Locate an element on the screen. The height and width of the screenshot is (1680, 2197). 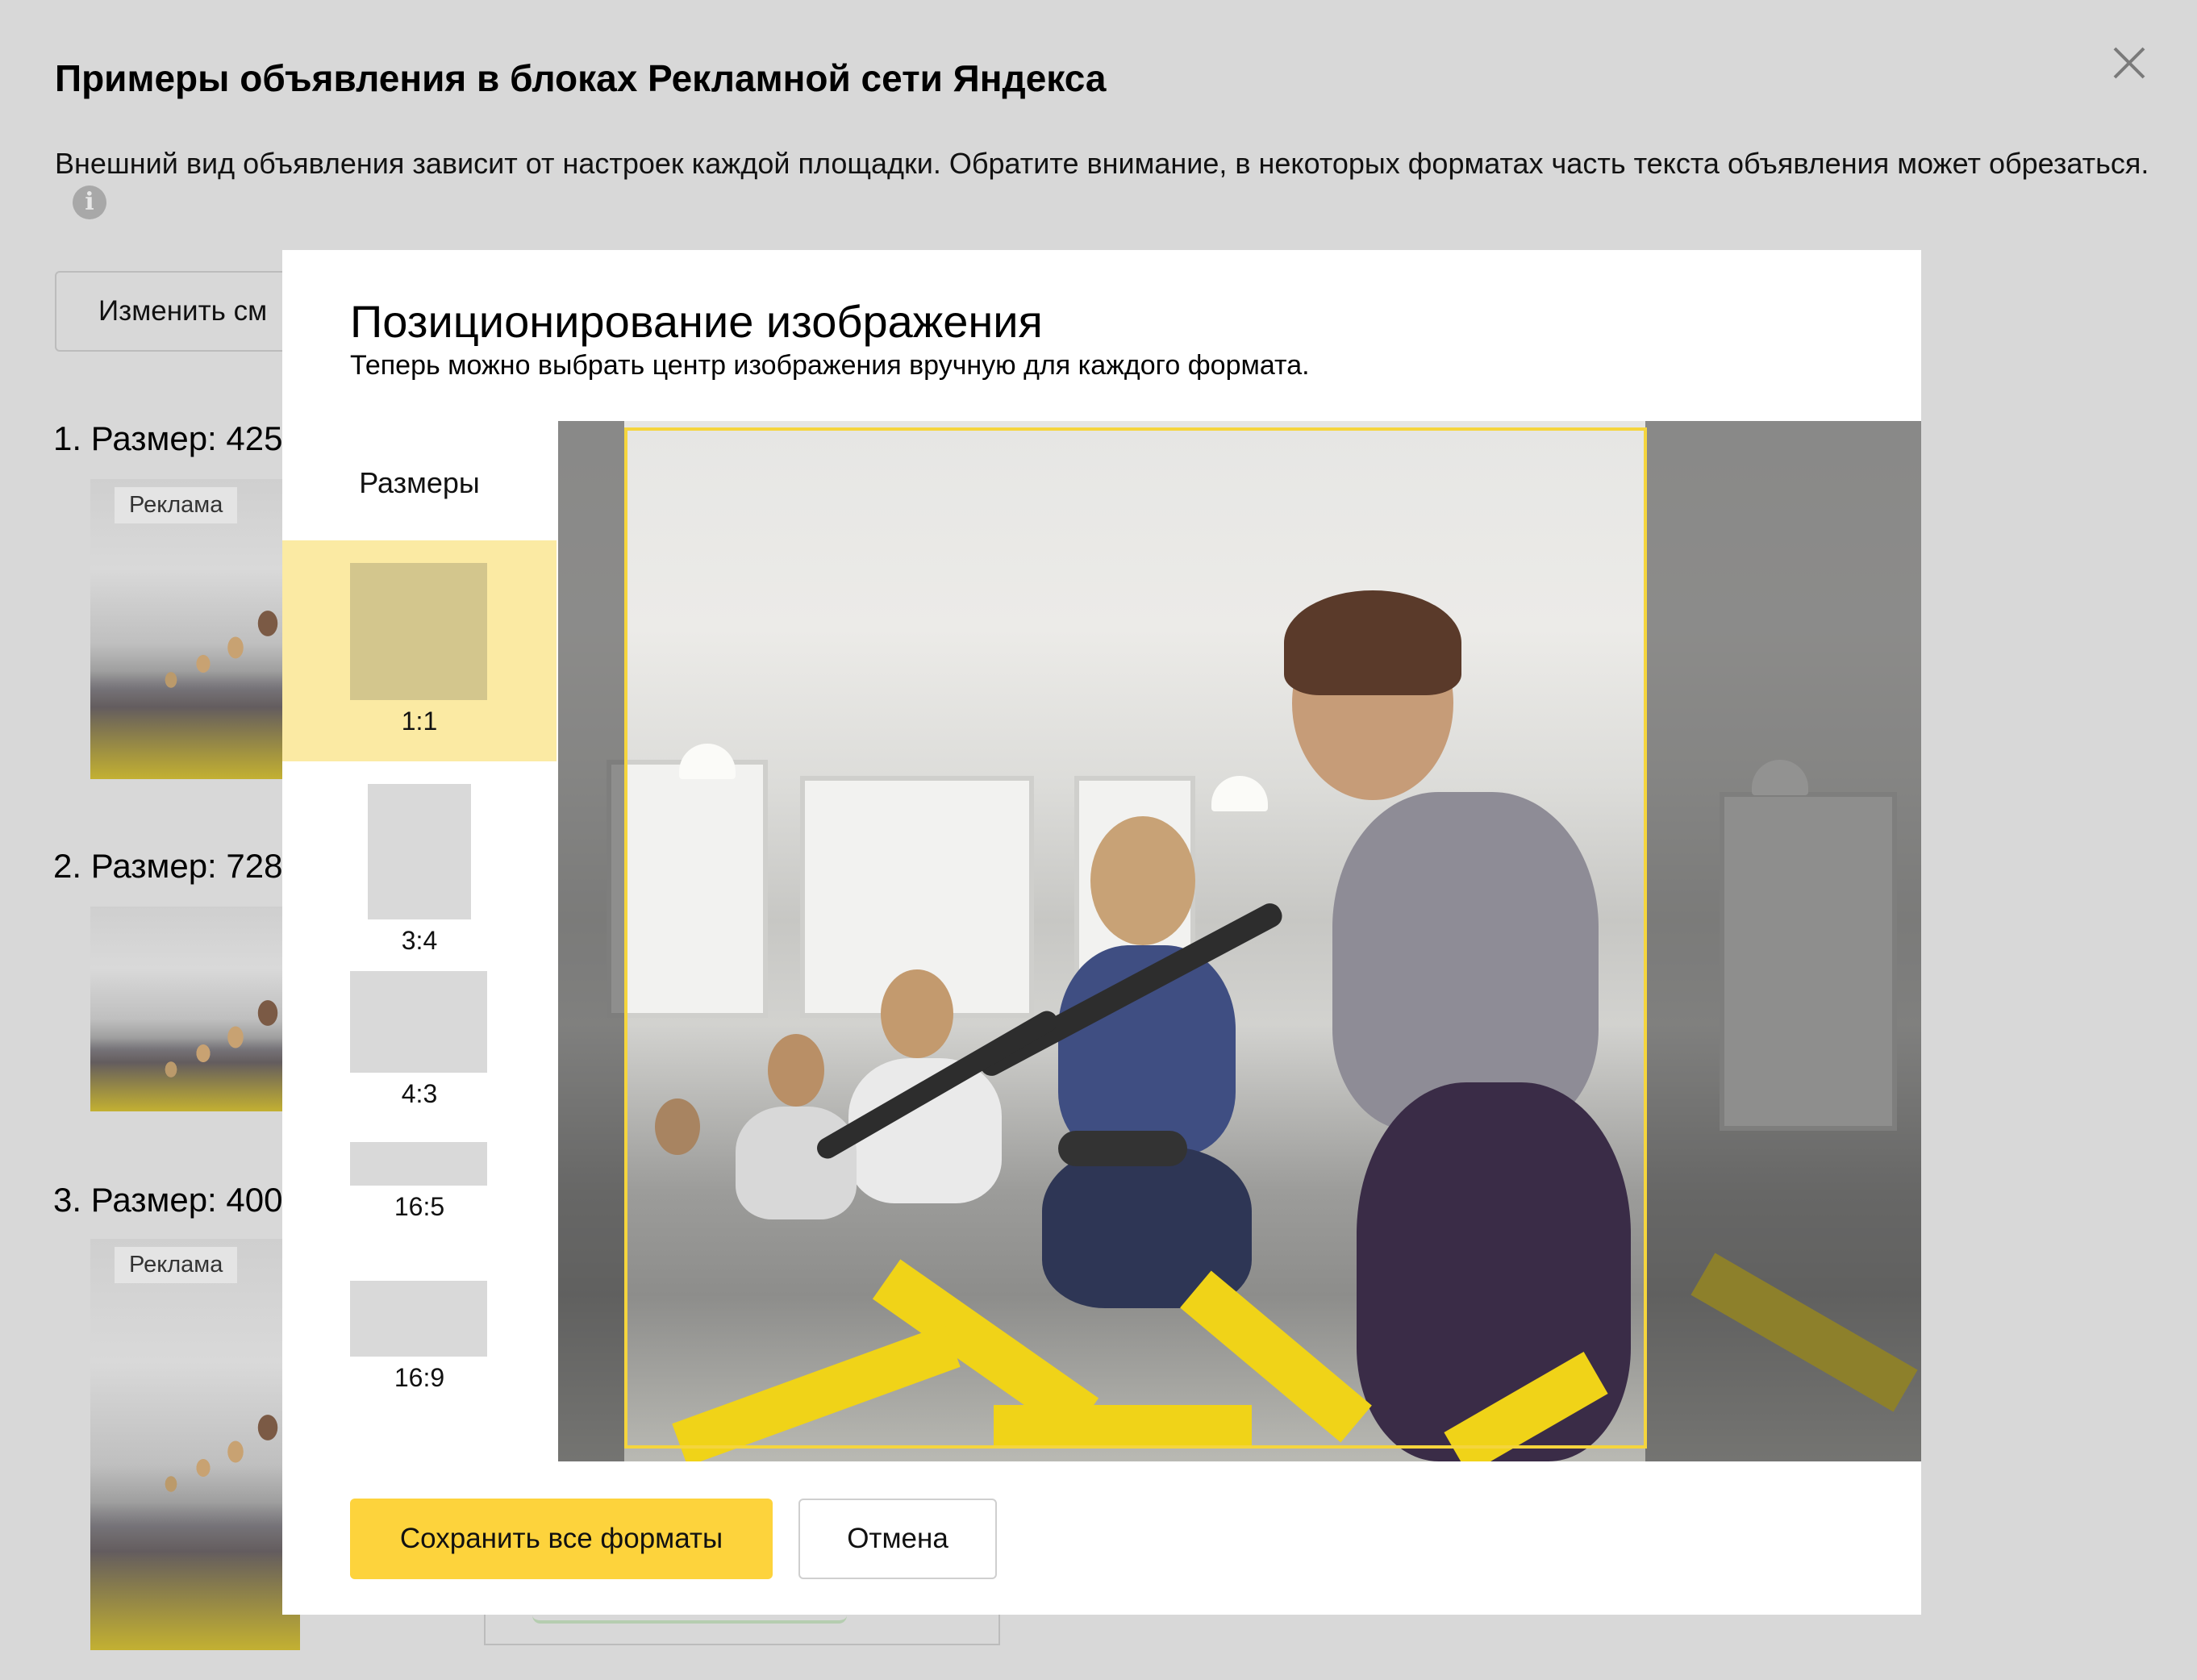
ad-preview-1: Реклама is located at coordinates (195, 629).